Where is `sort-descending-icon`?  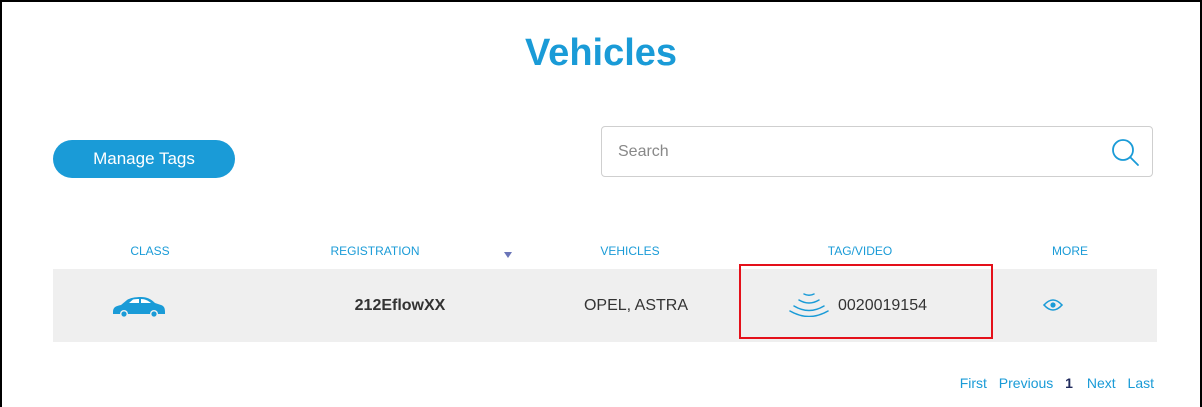 sort-descending-icon is located at coordinates (508, 255).